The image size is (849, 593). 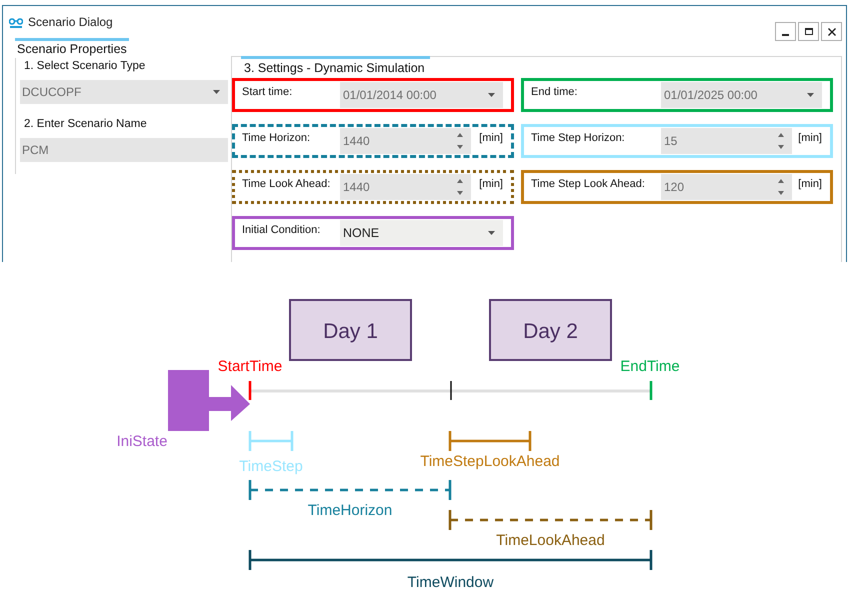 I want to click on close-button, so click(x=831, y=31).